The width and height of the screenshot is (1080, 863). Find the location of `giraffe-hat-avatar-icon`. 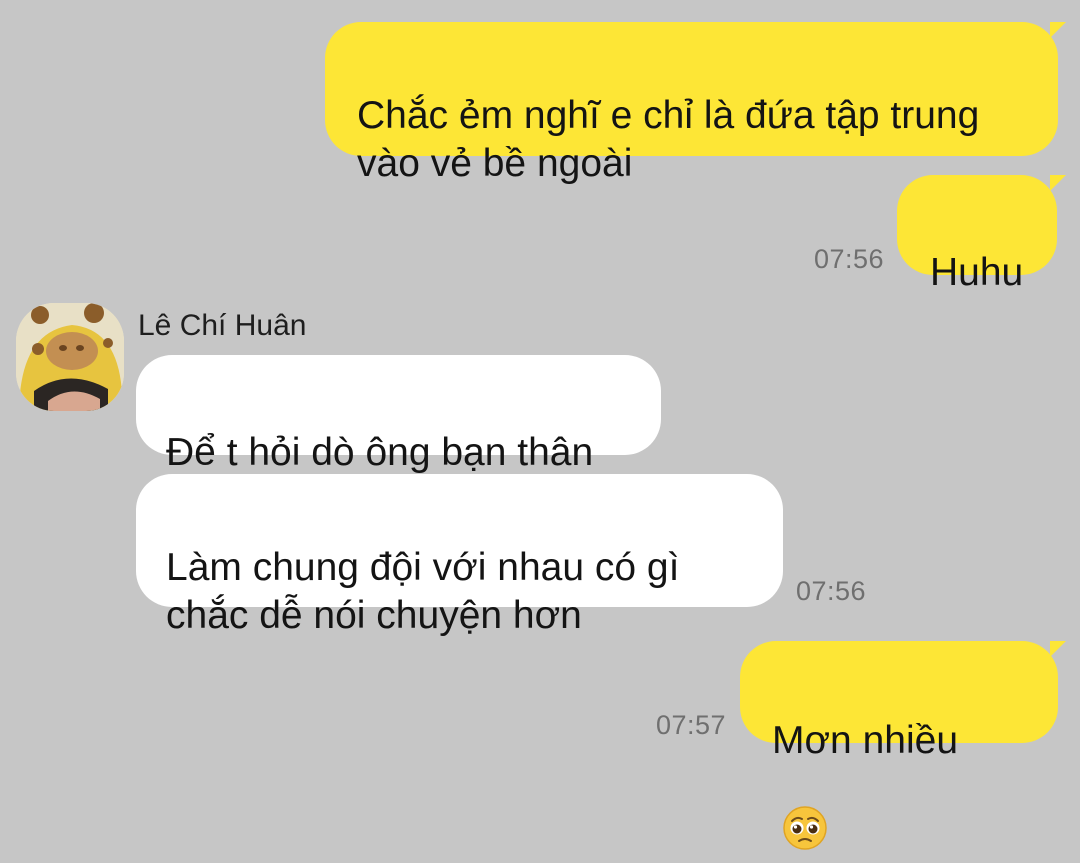

giraffe-hat-avatar-icon is located at coordinates (70, 357).